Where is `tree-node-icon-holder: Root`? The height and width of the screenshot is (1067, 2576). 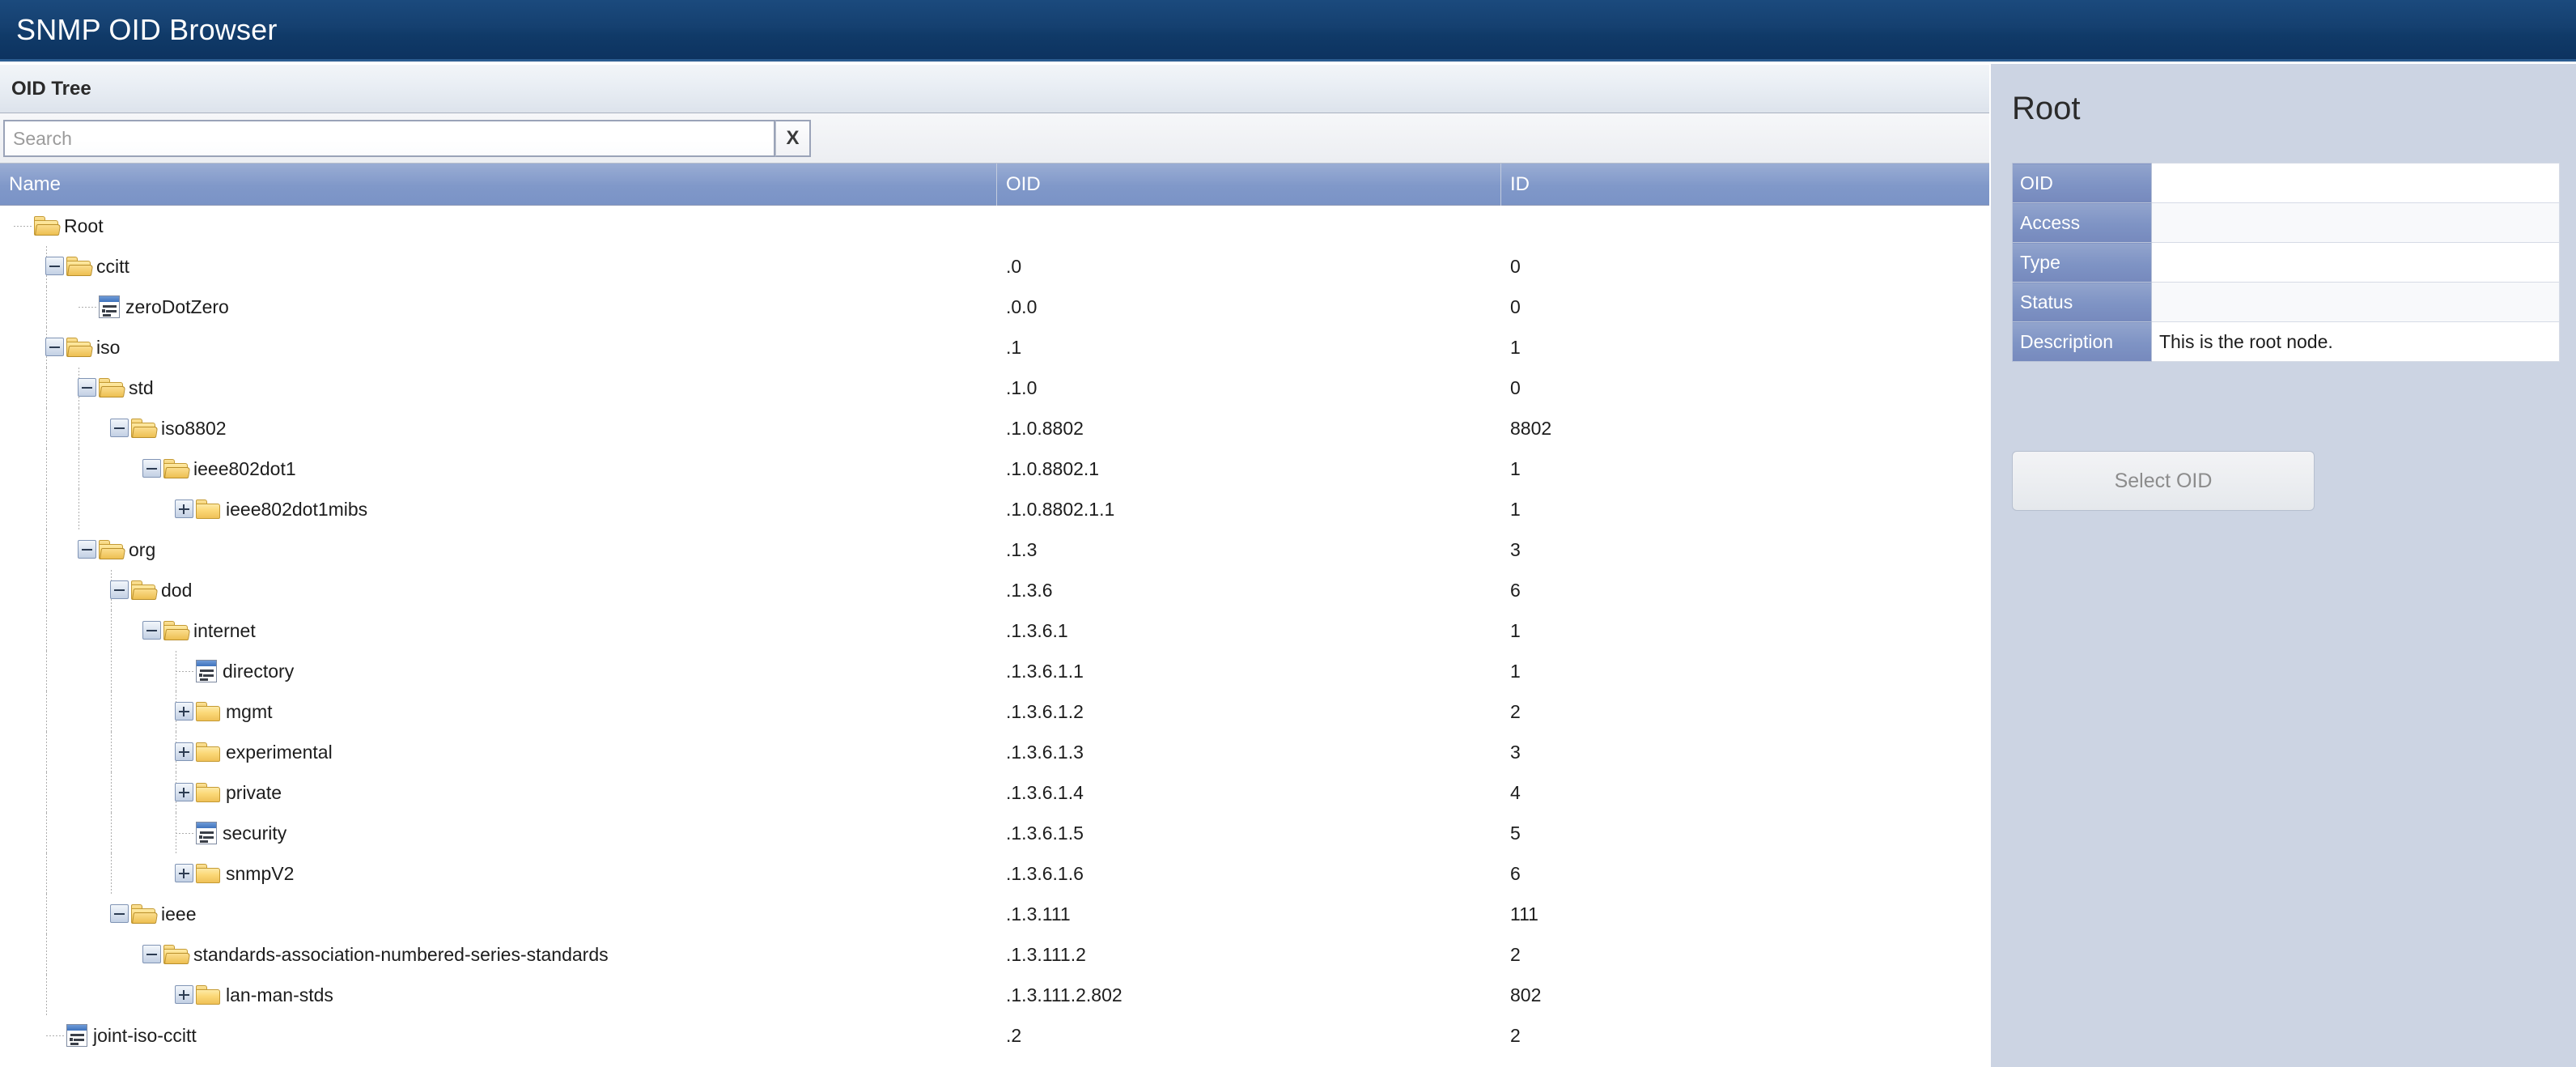 tree-node-icon-holder: Root is located at coordinates (69, 226).